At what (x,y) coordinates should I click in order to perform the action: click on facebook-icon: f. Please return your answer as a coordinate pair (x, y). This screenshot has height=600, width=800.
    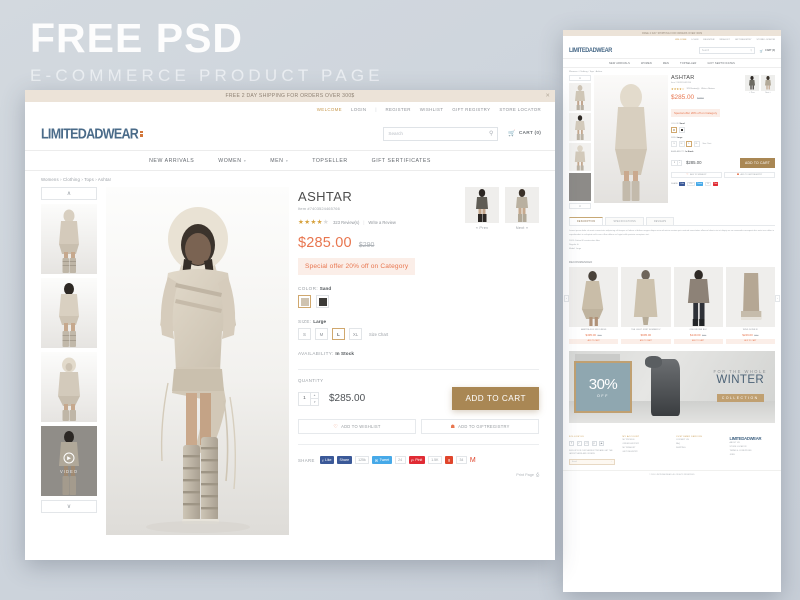
    Looking at the image, I should click on (571, 443).